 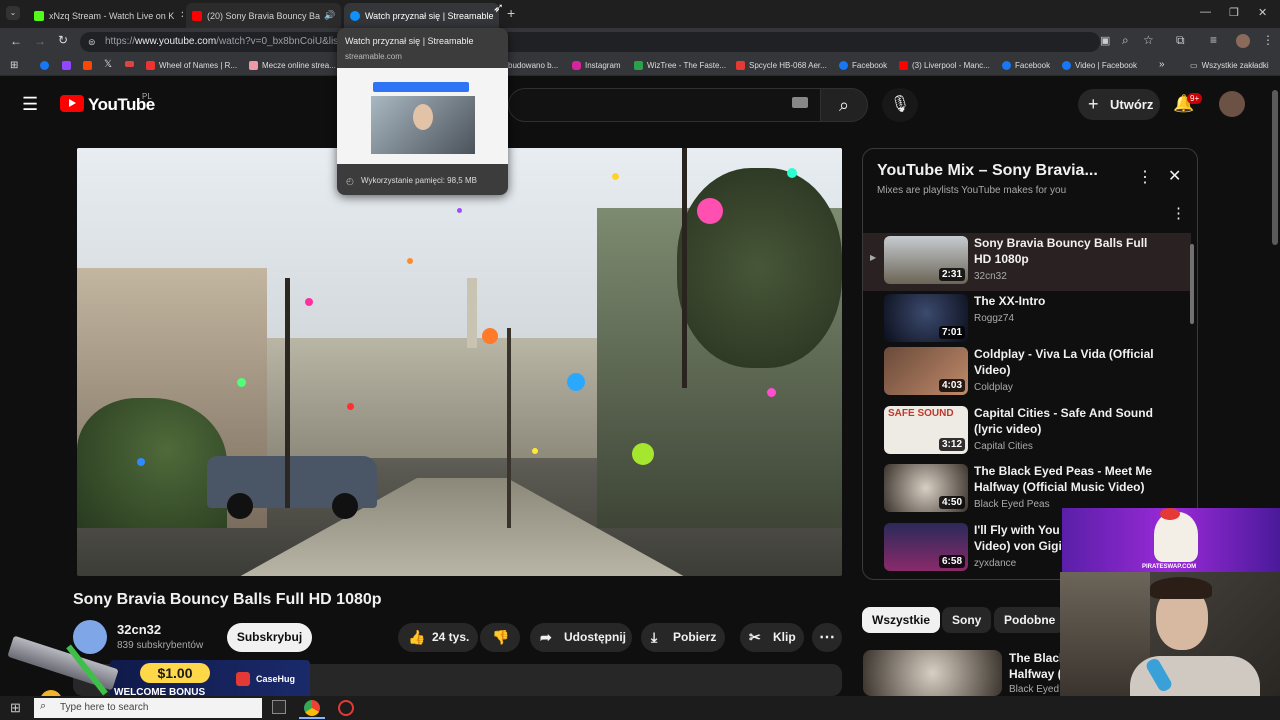 I want to click on bookmark-star-icon: ☆, so click(x=1148, y=40).